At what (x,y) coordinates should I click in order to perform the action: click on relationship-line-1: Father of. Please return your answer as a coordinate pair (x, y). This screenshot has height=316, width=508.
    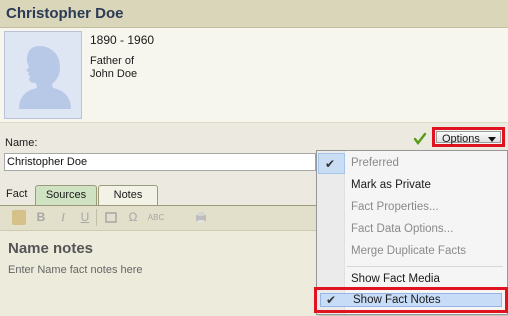
    Looking at the image, I should click on (112, 61).